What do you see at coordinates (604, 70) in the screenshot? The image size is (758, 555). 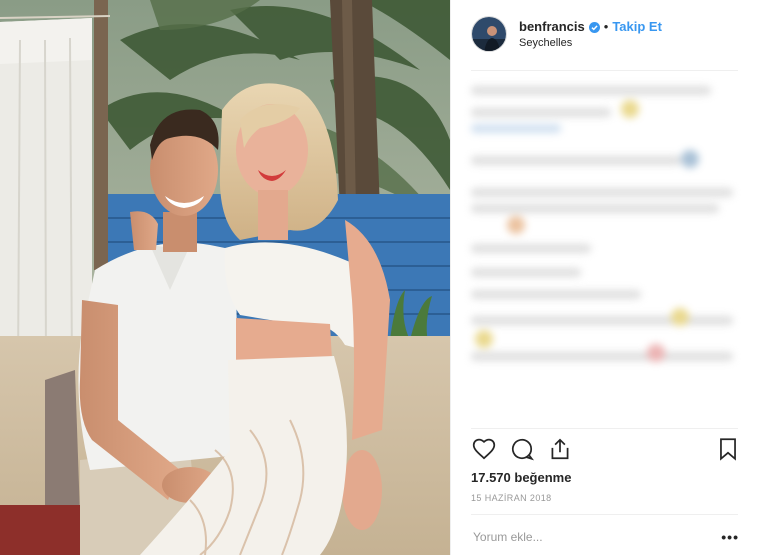 I see `header-divider` at bounding box center [604, 70].